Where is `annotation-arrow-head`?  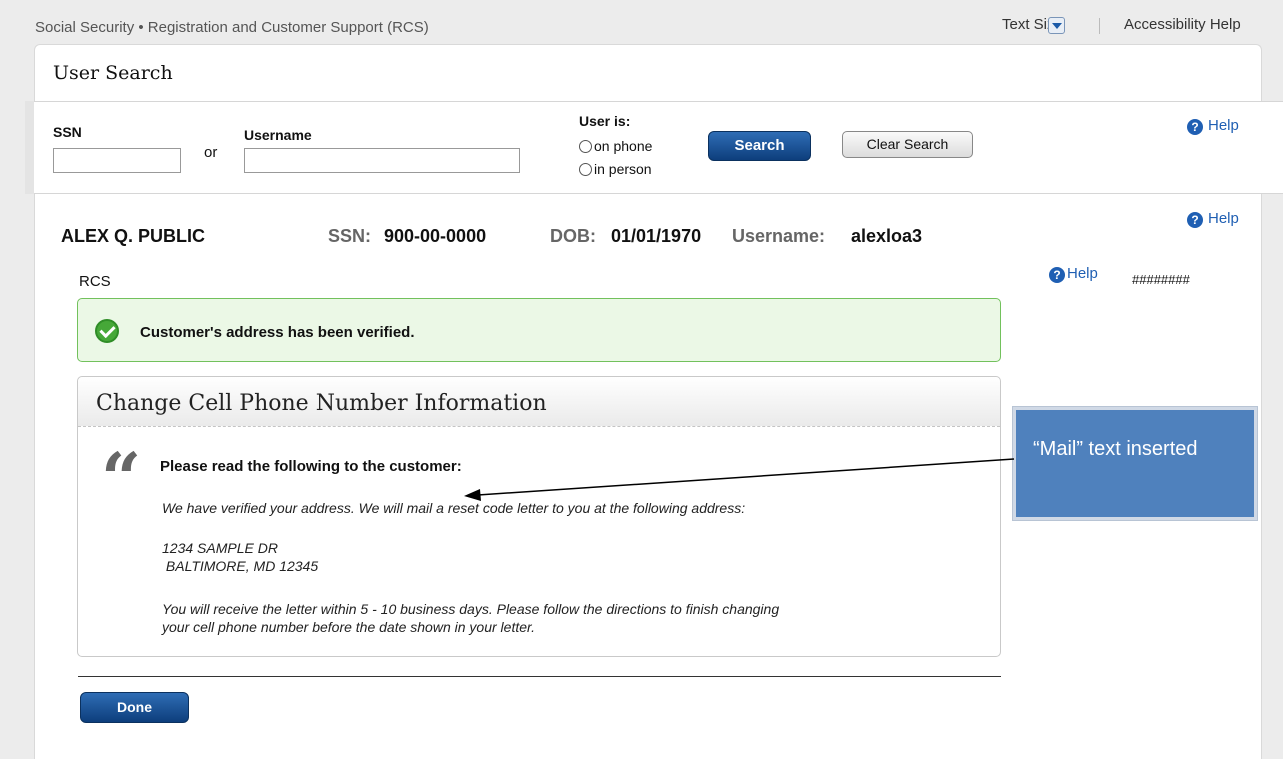
annotation-arrow-head is located at coordinates (472, 495).